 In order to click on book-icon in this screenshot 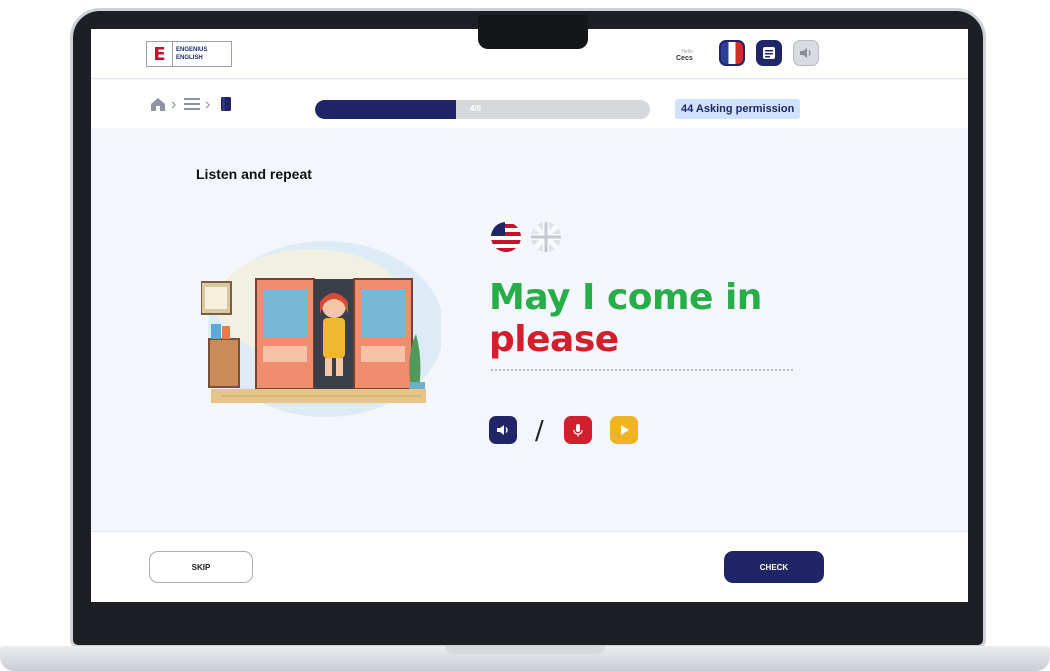, I will do `click(226, 106)`.